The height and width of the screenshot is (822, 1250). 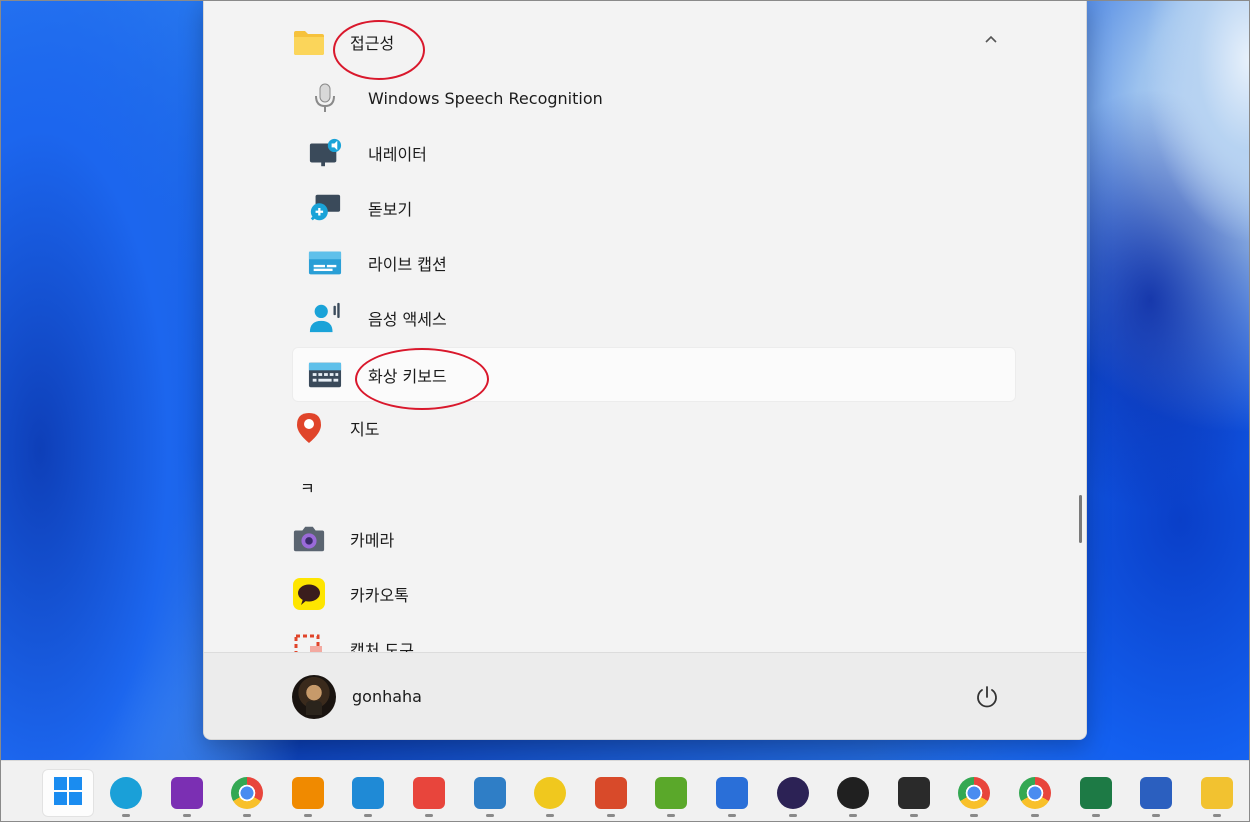 I want to click on ai-app-icon, so click(x=732, y=793).